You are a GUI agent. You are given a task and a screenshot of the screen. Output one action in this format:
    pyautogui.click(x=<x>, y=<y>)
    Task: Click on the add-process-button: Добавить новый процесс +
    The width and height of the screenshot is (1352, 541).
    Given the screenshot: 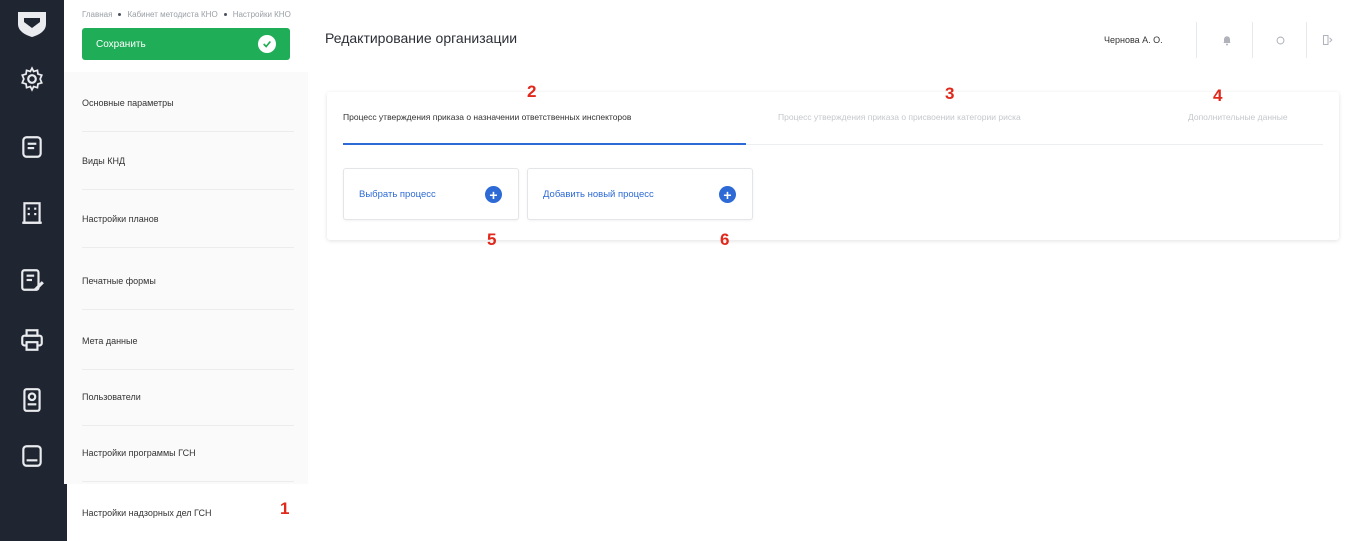 What is the action you would take?
    pyautogui.click(x=640, y=194)
    